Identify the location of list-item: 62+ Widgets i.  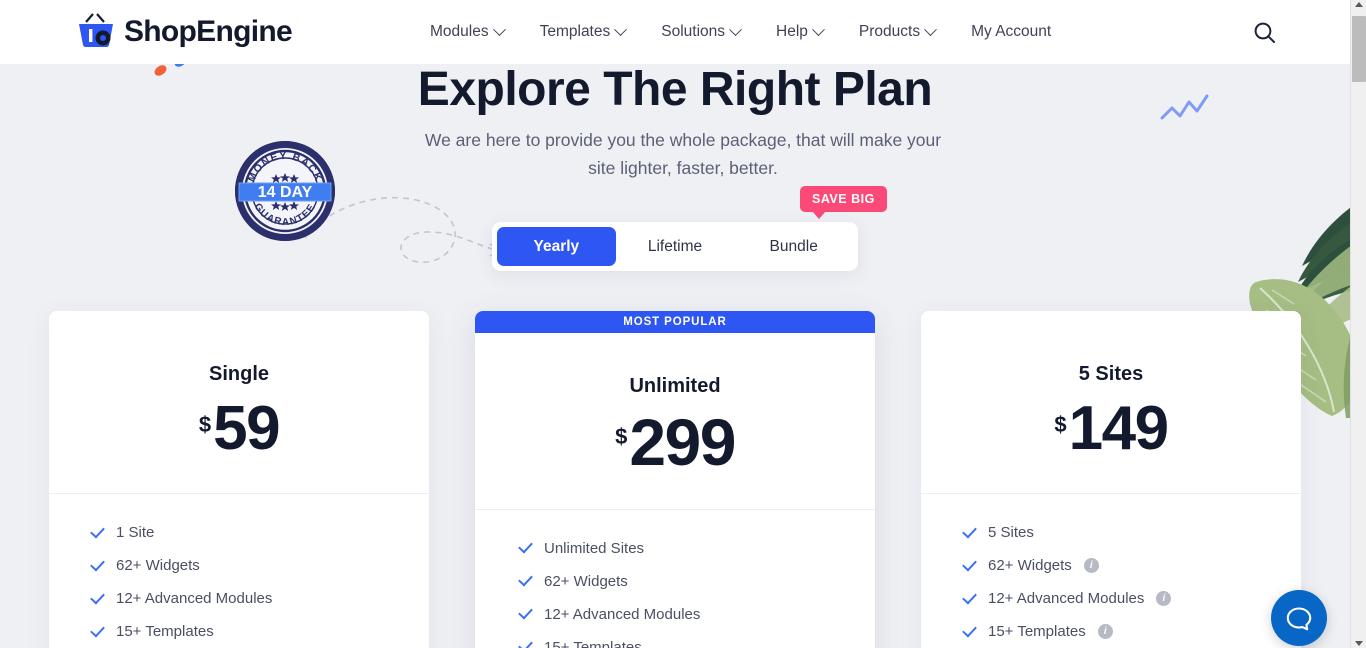
(1110, 565).